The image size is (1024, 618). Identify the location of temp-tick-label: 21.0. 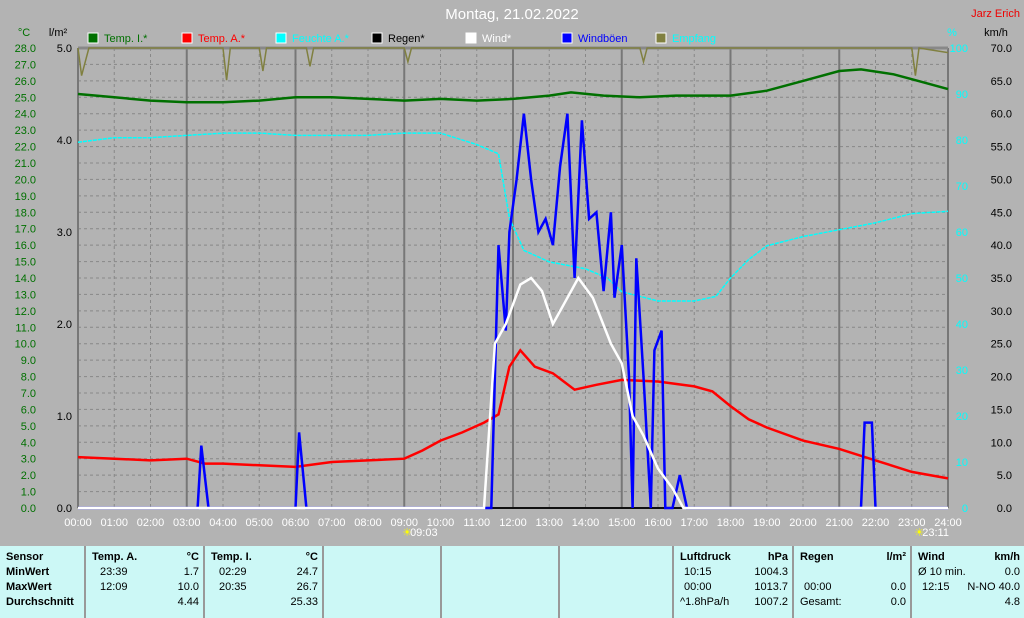
(25, 164).